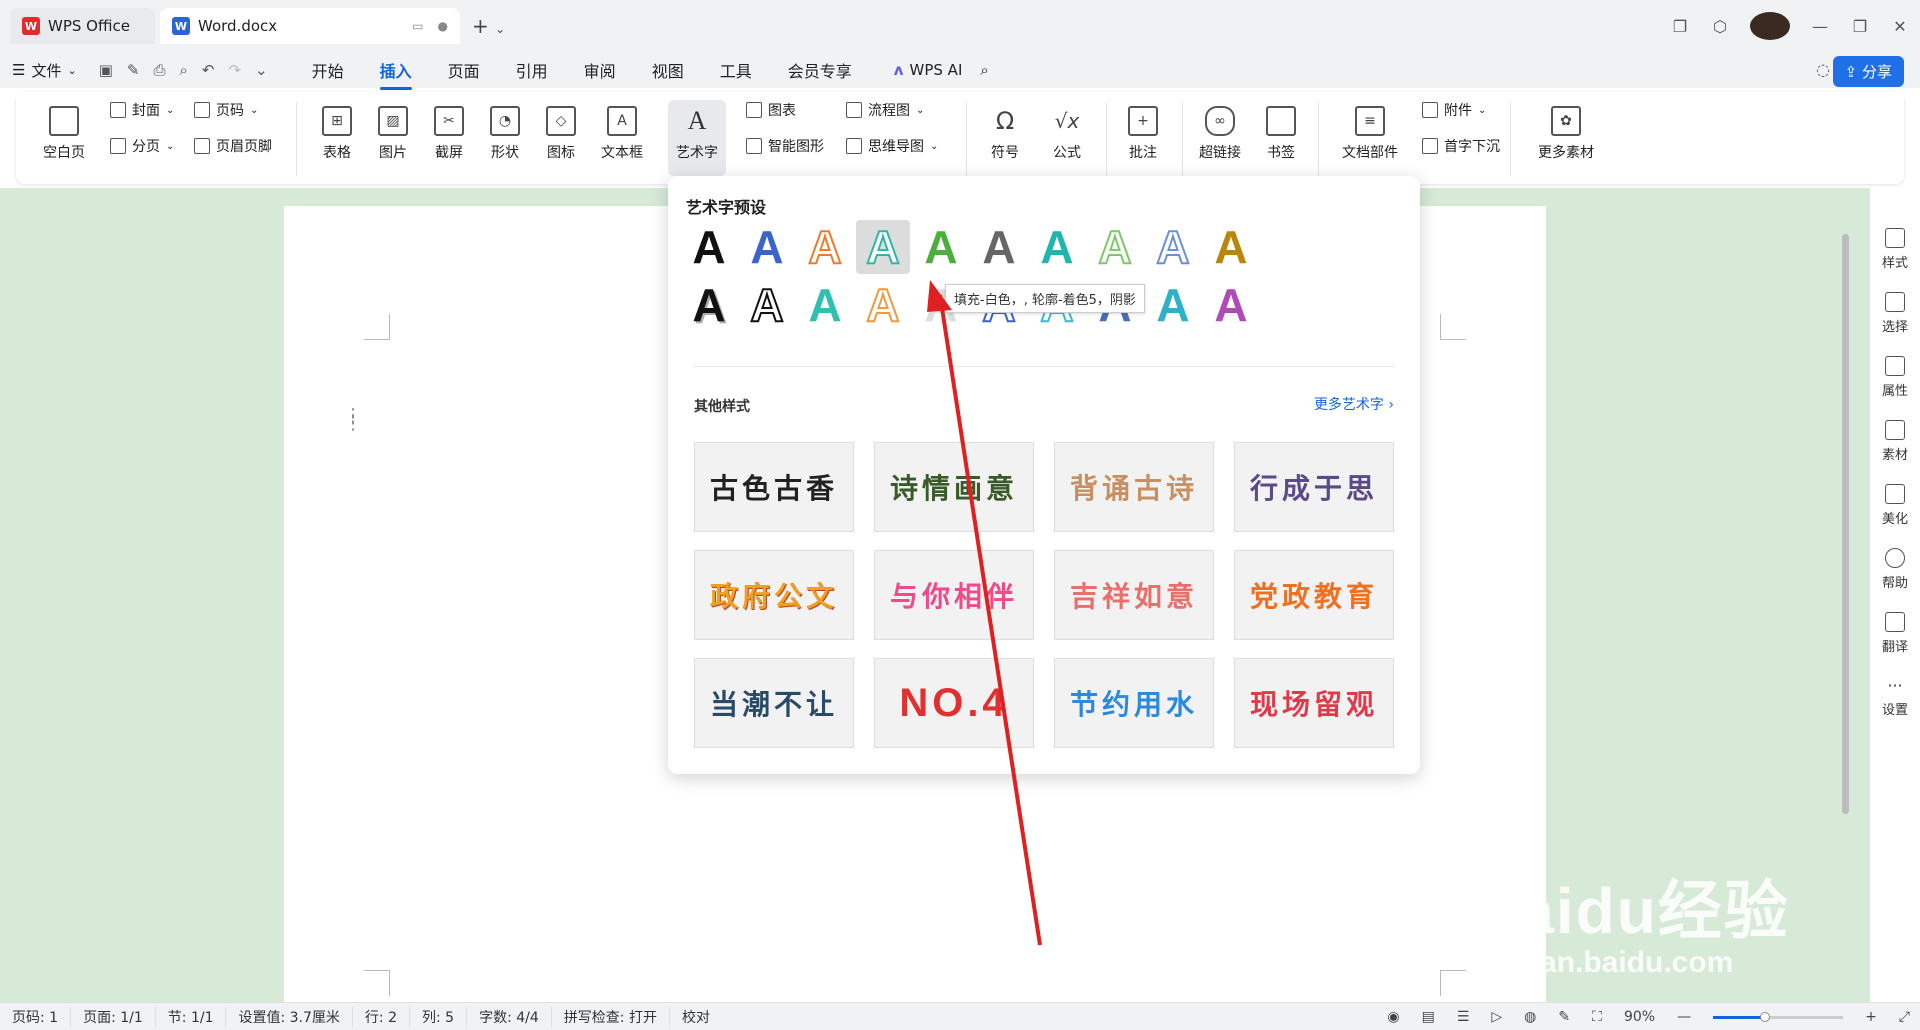  What do you see at coordinates (1354, 404) in the screenshot?
I see `more-wordart-link: 更多艺术字 ›` at bounding box center [1354, 404].